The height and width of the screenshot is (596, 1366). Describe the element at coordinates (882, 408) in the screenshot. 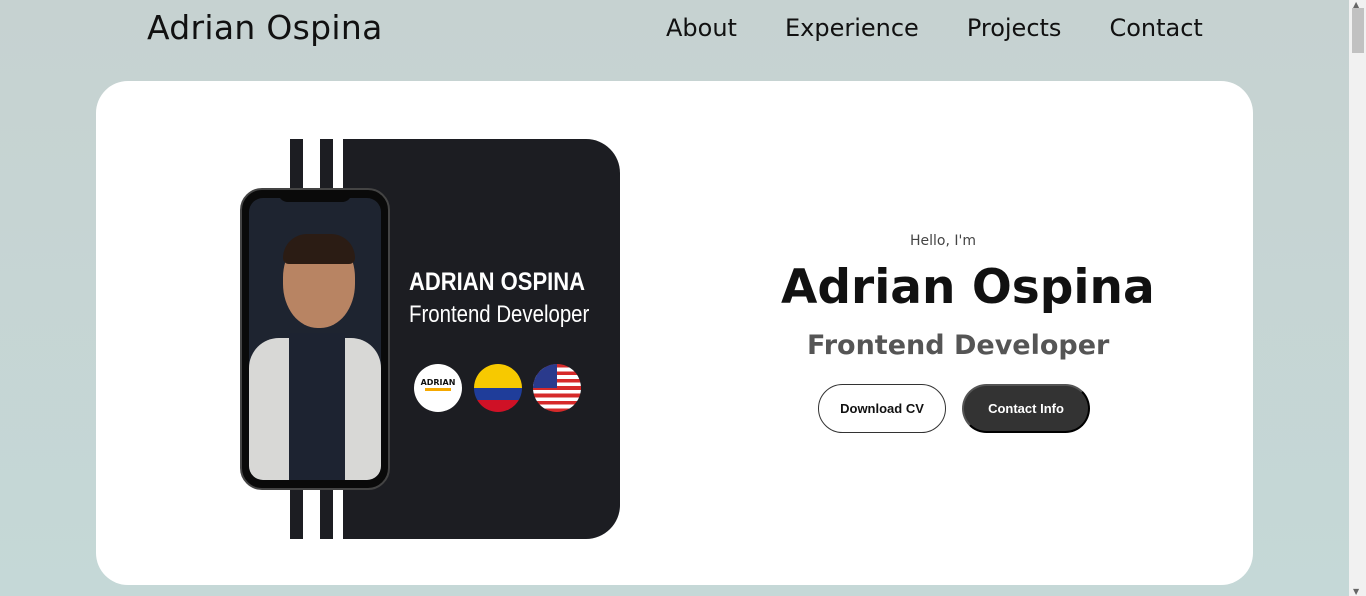

I see `download-cv-button: Download CV` at that location.